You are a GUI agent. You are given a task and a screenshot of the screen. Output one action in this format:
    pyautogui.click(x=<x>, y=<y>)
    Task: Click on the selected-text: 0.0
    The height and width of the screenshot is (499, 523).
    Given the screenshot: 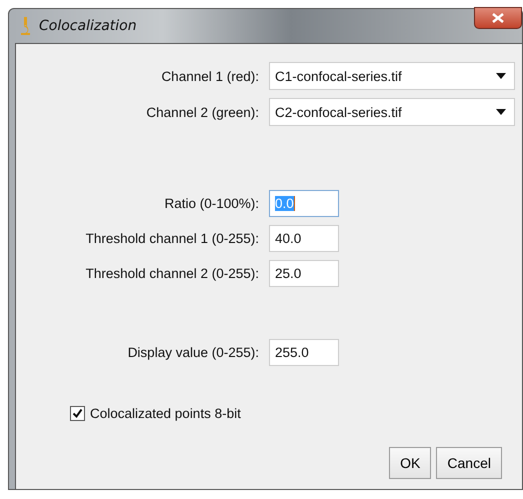 What is the action you would take?
    pyautogui.click(x=285, y=203)
    